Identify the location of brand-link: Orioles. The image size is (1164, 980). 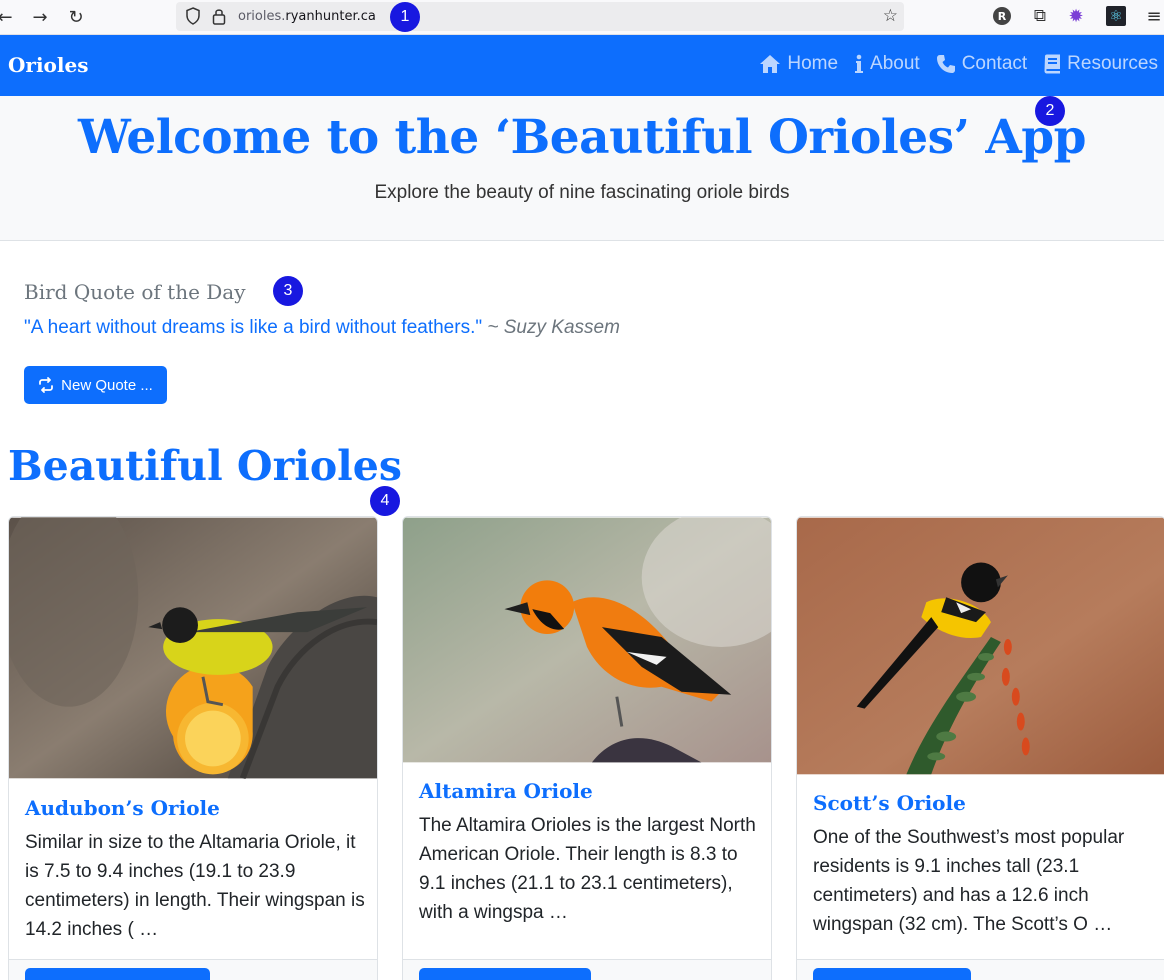
(48, 65).